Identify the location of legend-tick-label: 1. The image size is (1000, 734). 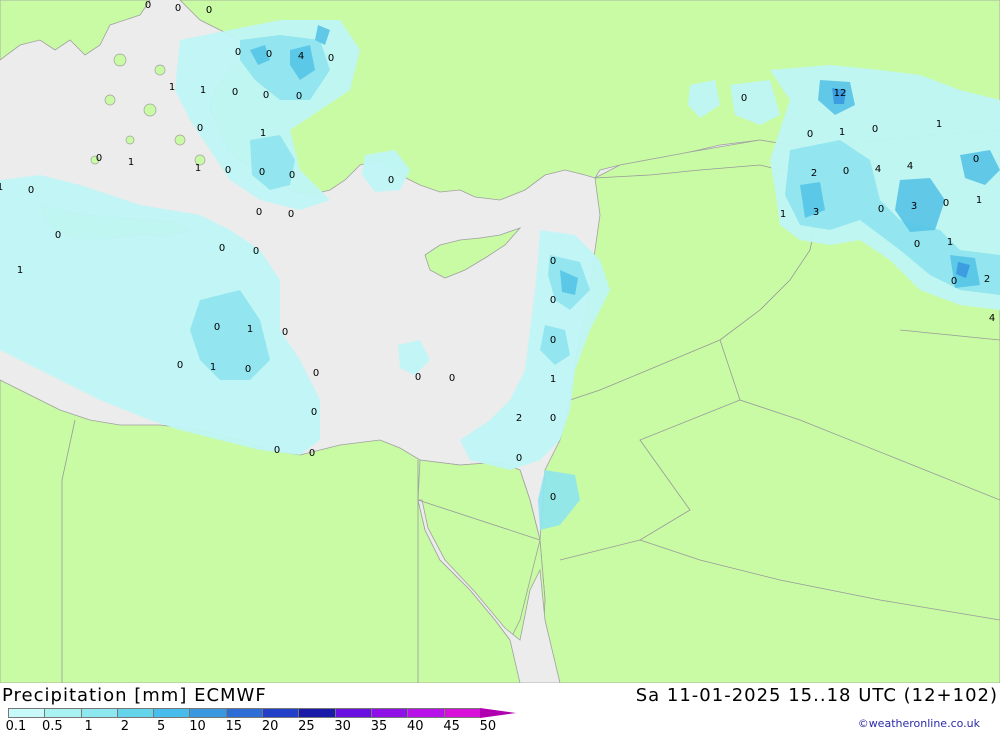
(88, 726).